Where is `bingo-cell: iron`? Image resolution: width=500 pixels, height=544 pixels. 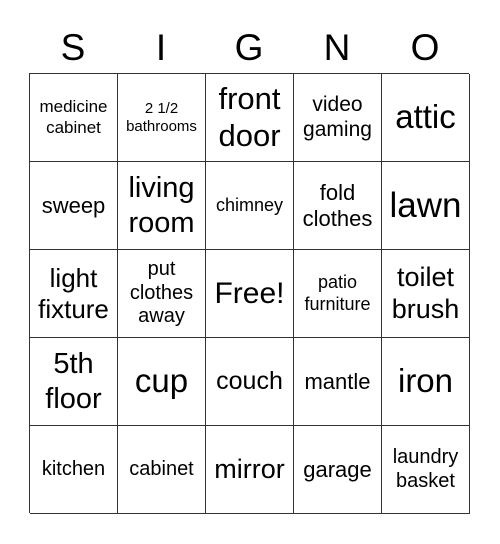
bingo-cell: iron is located at coordinates (426, 382).